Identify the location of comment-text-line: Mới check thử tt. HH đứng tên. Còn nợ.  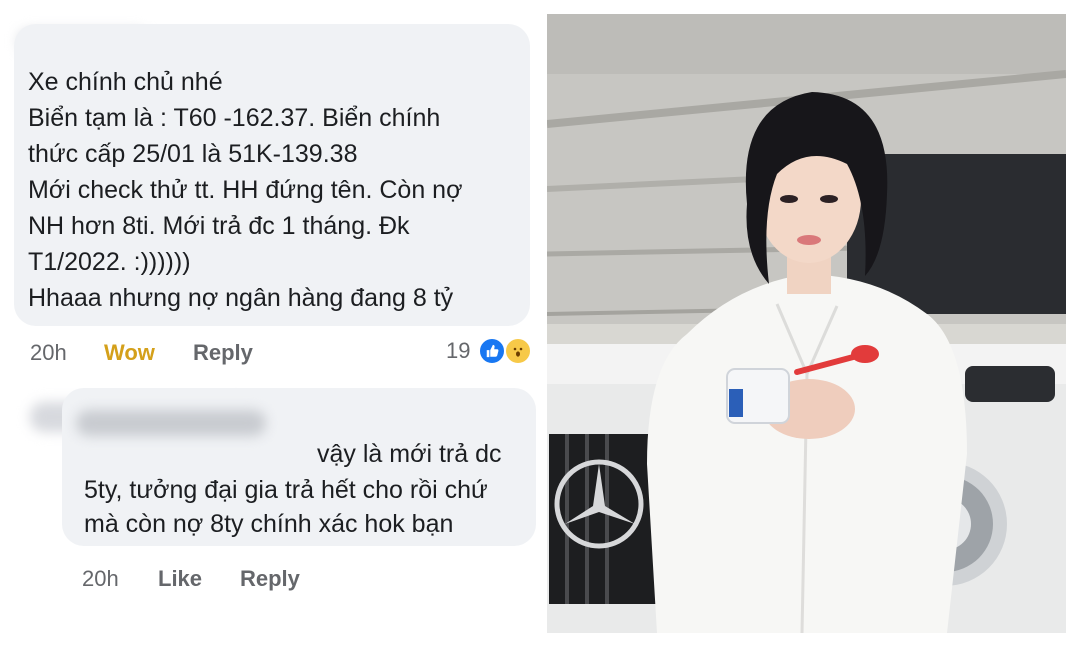
(245, 190).